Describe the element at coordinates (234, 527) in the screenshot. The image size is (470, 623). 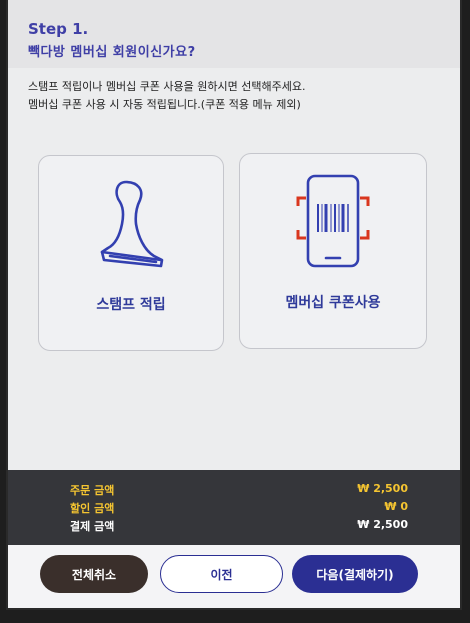
I see `payment-amount-row: 결제 금액 ₩ 2,500` at that location.